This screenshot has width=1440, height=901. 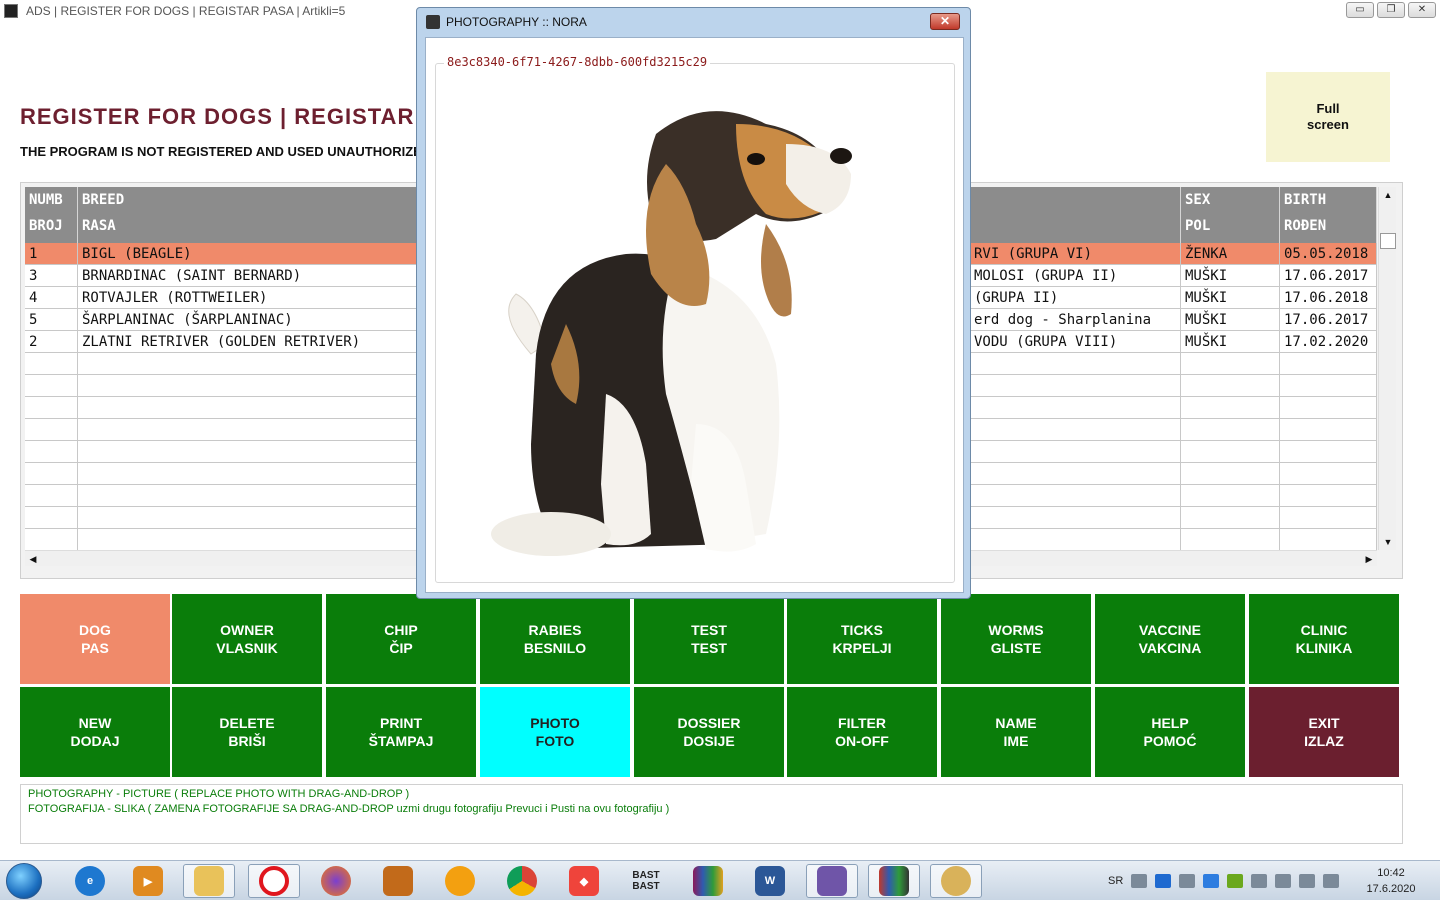 What do you see at coordinates (708, 881) in the screenshot?
I see `winrar-icon` at bounding box center [708, 881].